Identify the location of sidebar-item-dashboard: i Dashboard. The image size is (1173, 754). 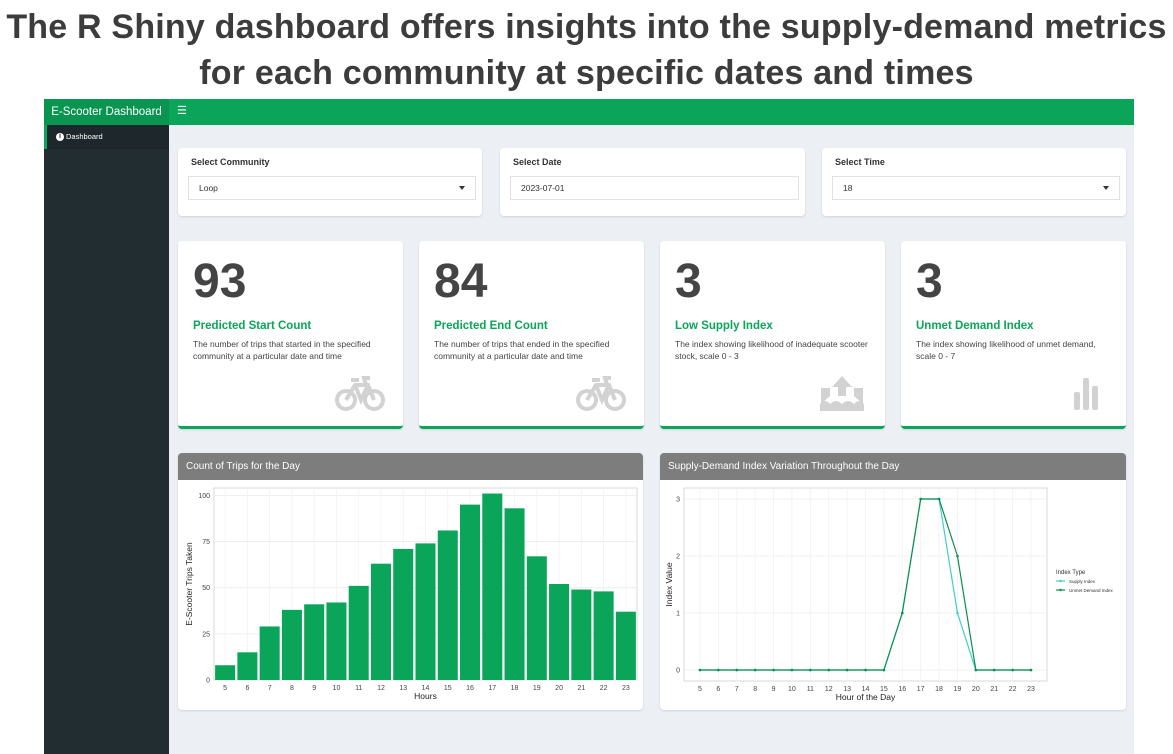
(106, 137).